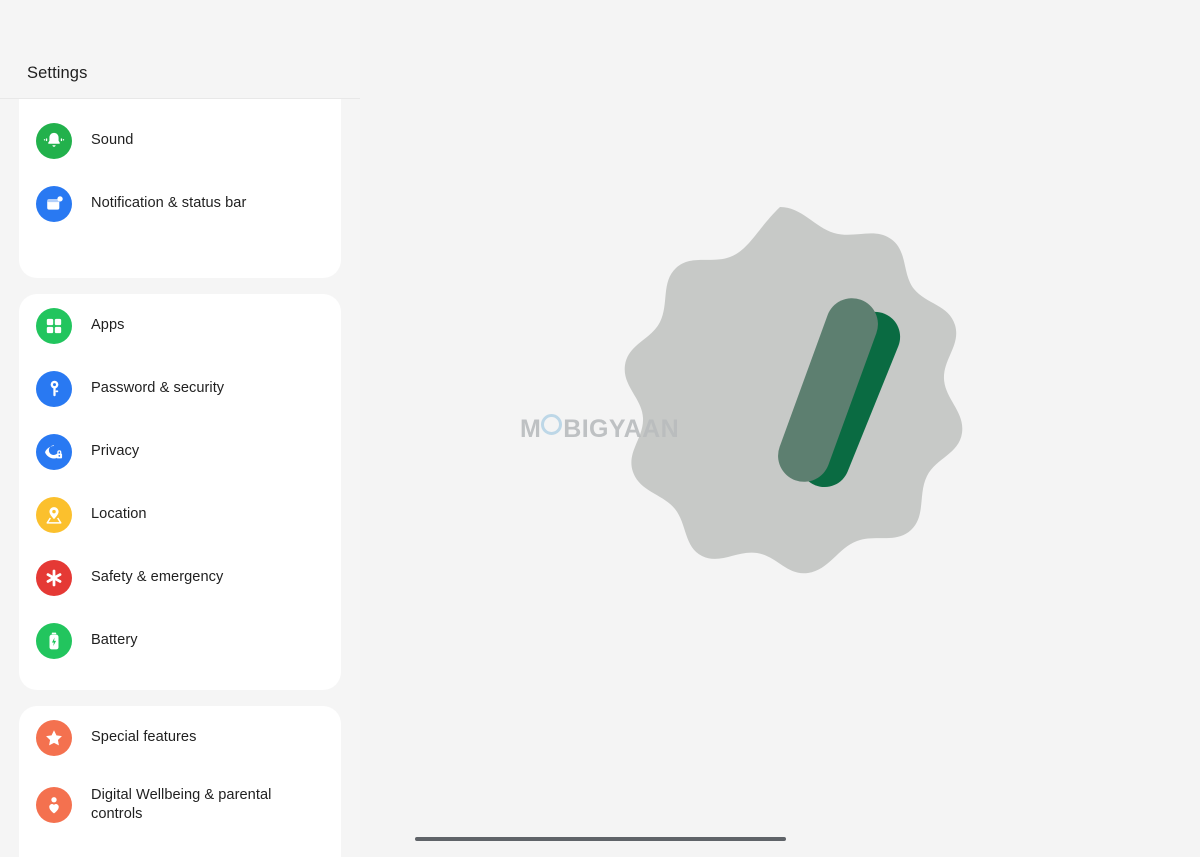 This screenshot has width=1200, height=857. I want to click on mobigyaan-watermark: M BIGYAAN, so click(599, 428).